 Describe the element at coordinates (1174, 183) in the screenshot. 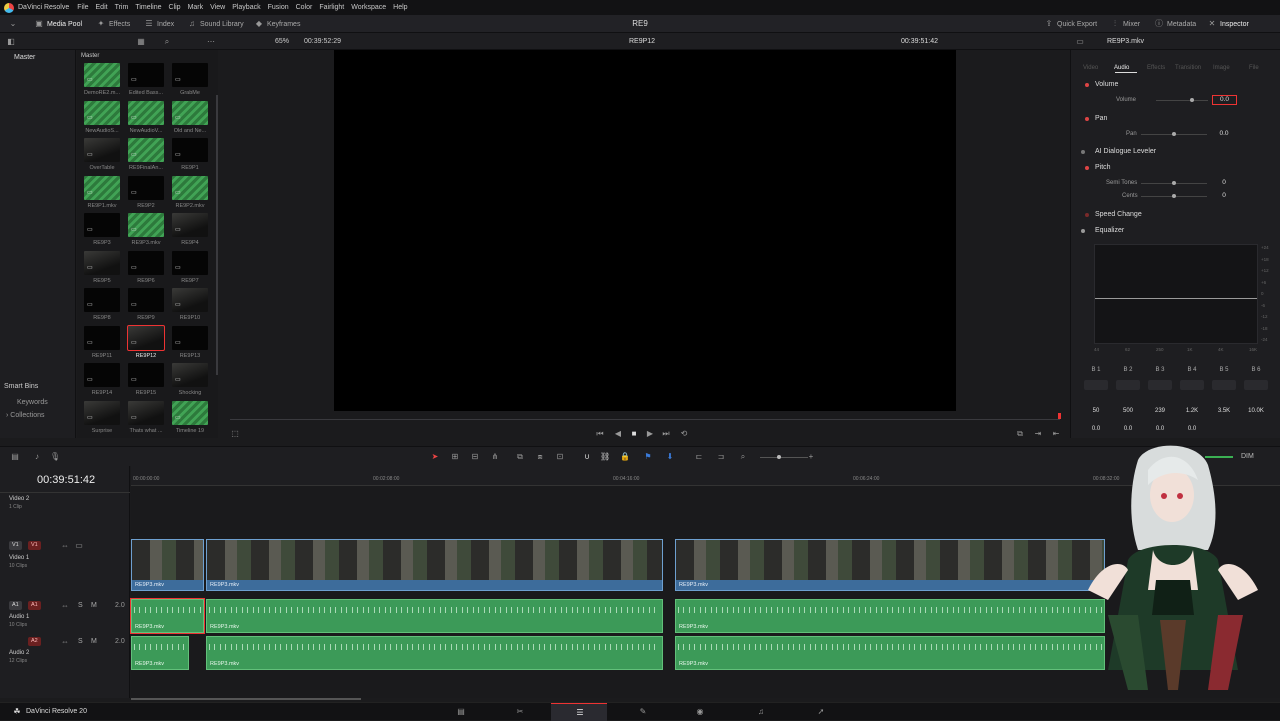

I see `semi-tones-knob` at that location.